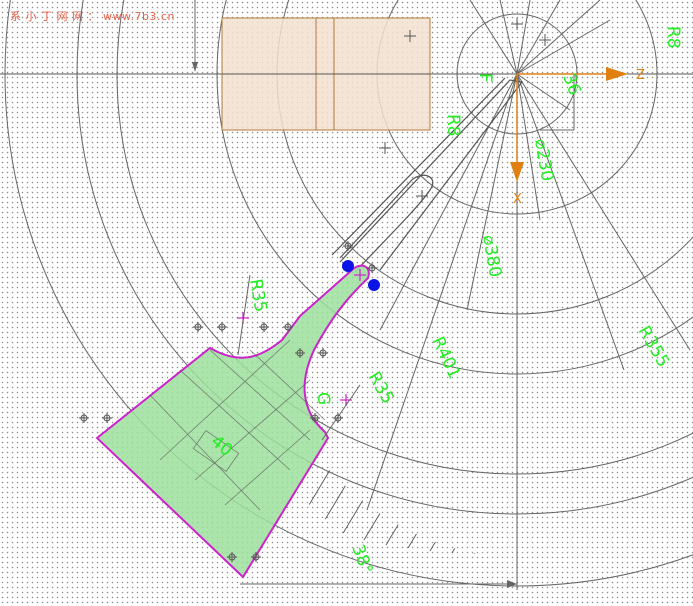  Describe the element at coordinates (326, 74) in the screenshot. I see `clamp-block` at that location.